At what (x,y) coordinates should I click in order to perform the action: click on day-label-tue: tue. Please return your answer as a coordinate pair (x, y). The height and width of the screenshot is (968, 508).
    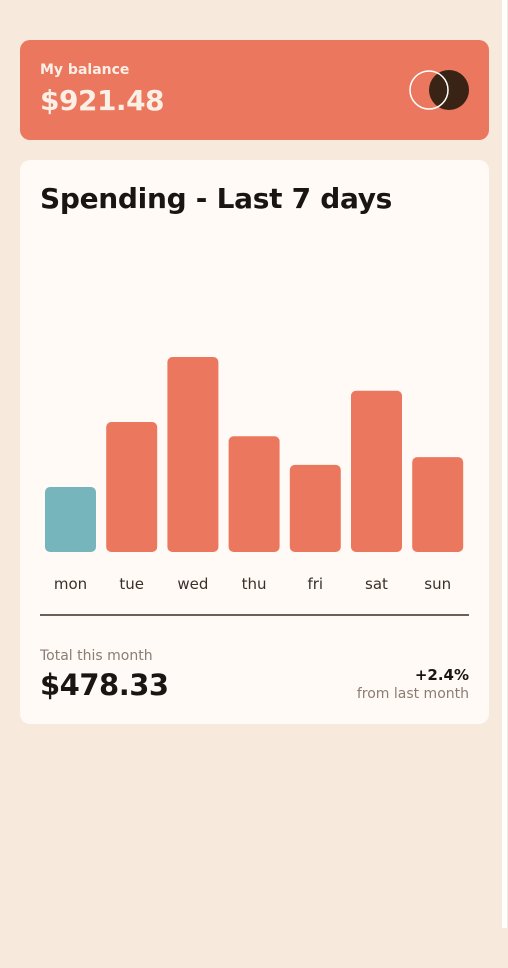
    Looking at the image, I should click on (131, 584).